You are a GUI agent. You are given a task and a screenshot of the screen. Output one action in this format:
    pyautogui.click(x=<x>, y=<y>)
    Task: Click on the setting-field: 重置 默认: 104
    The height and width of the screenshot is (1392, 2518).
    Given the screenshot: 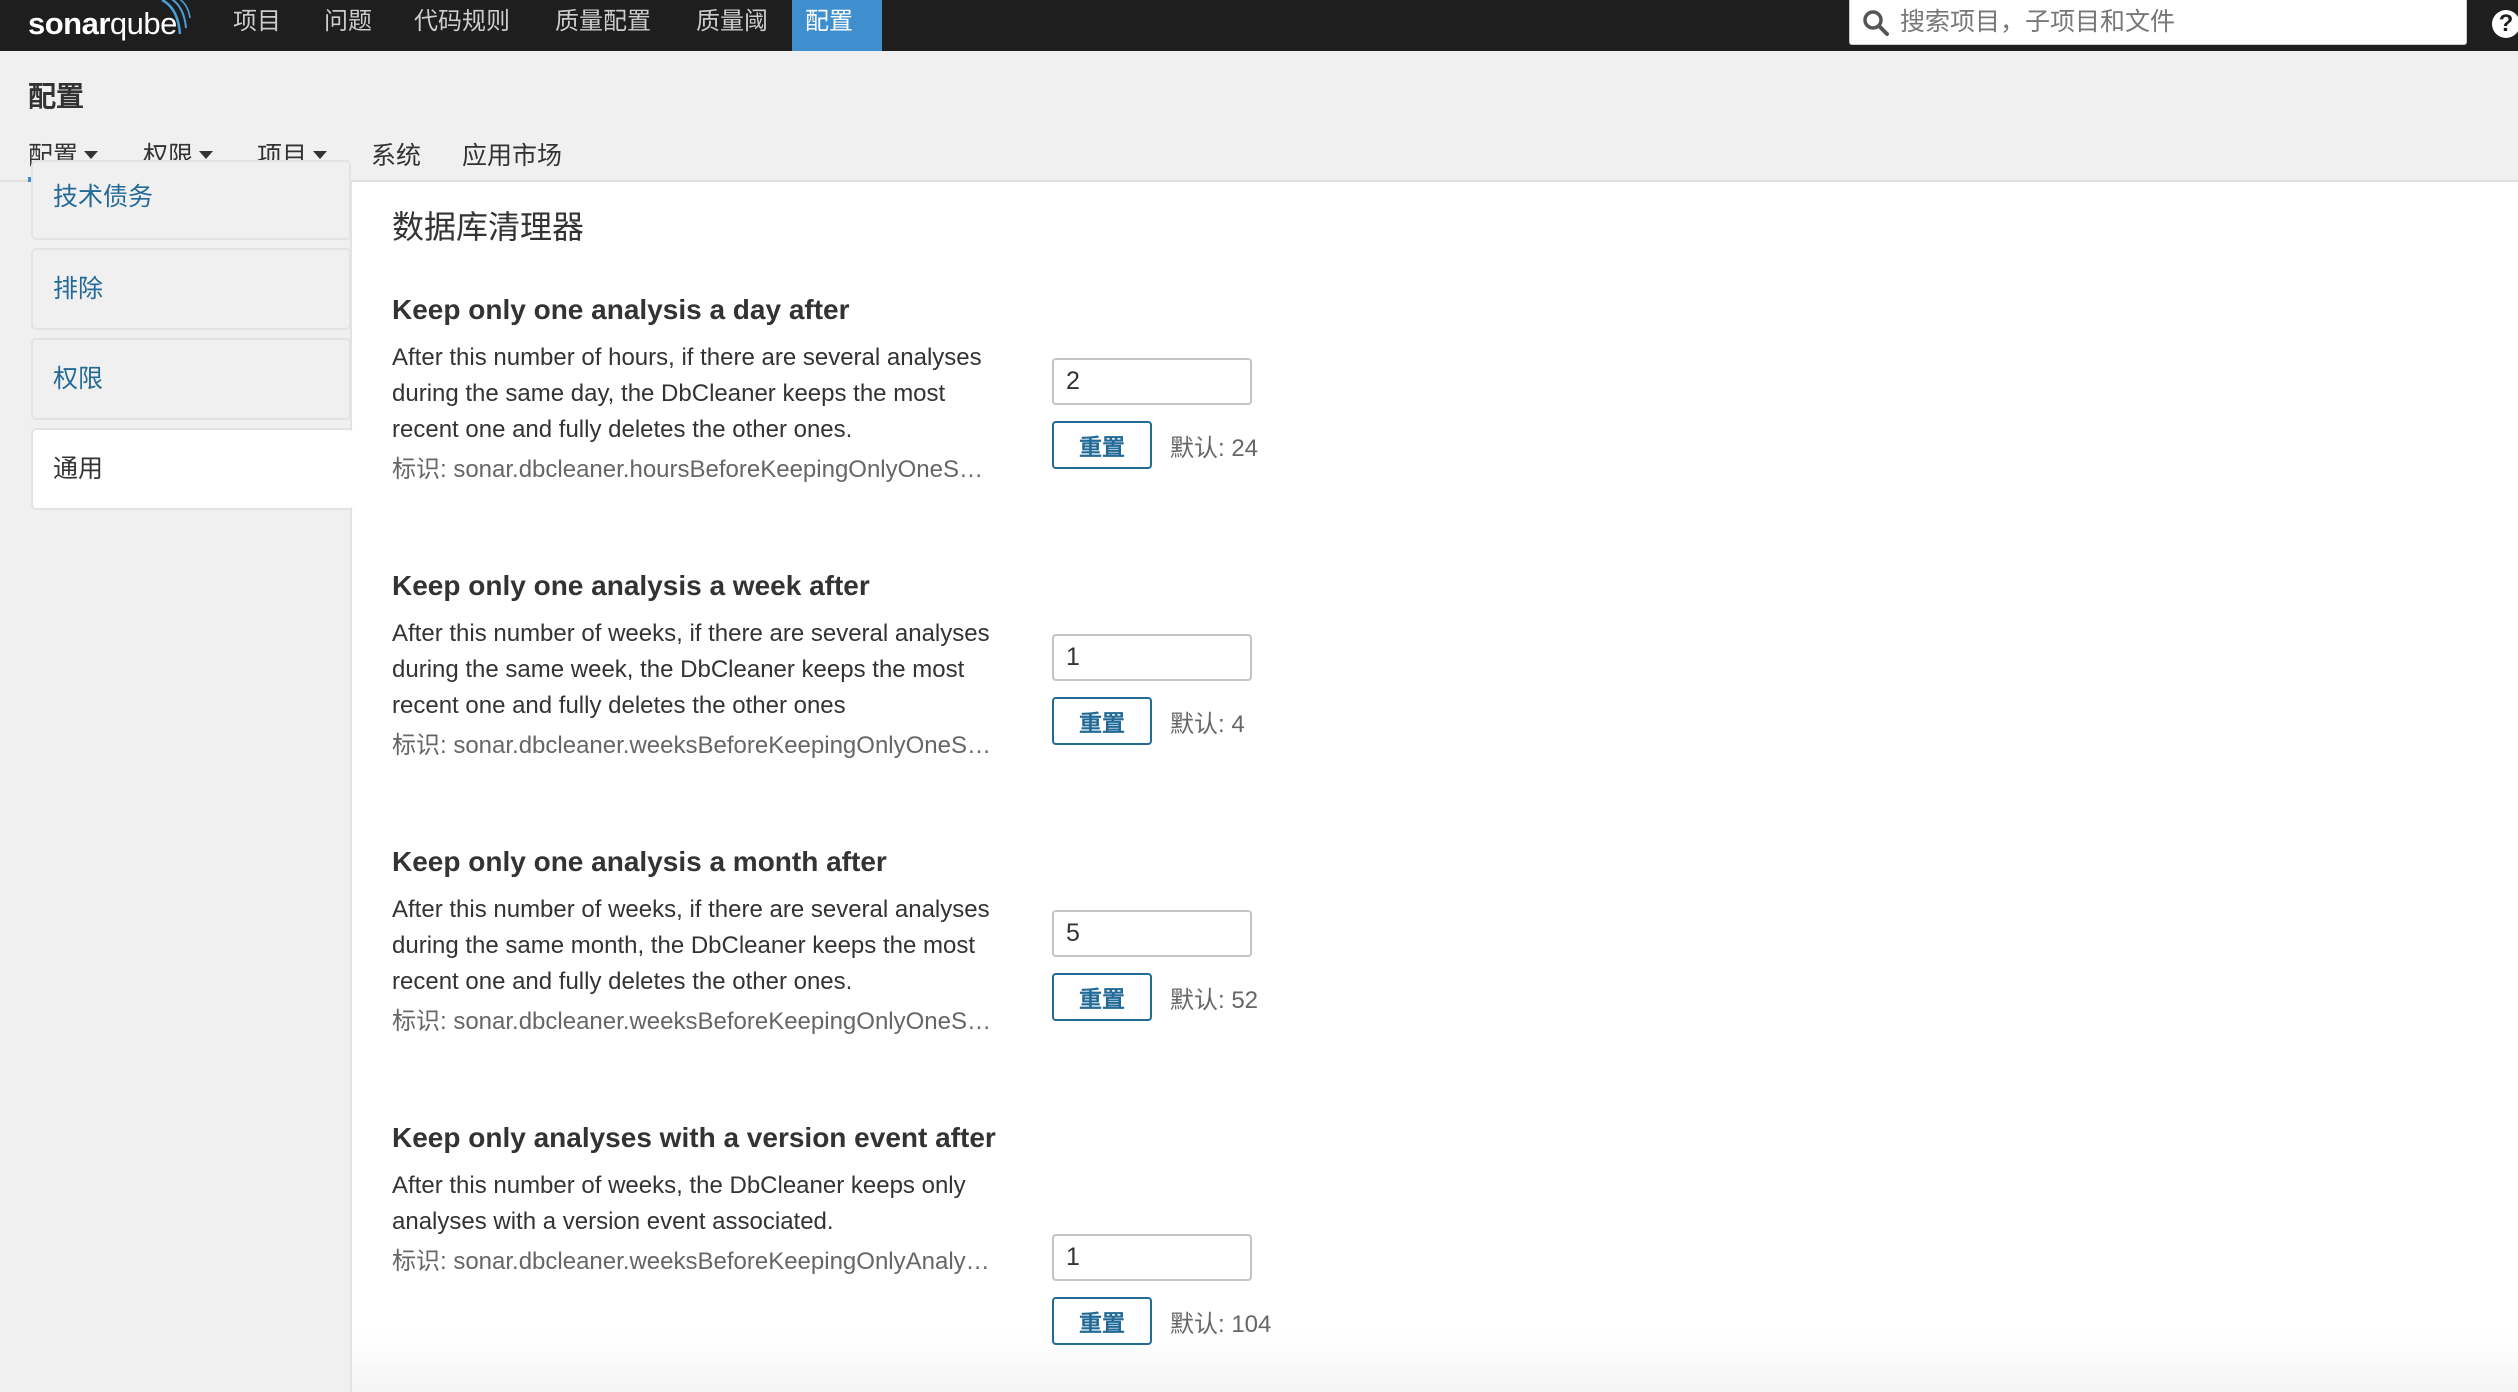 What is the action you would take?
    pyautogui.click(x=1161, y=1289)
    